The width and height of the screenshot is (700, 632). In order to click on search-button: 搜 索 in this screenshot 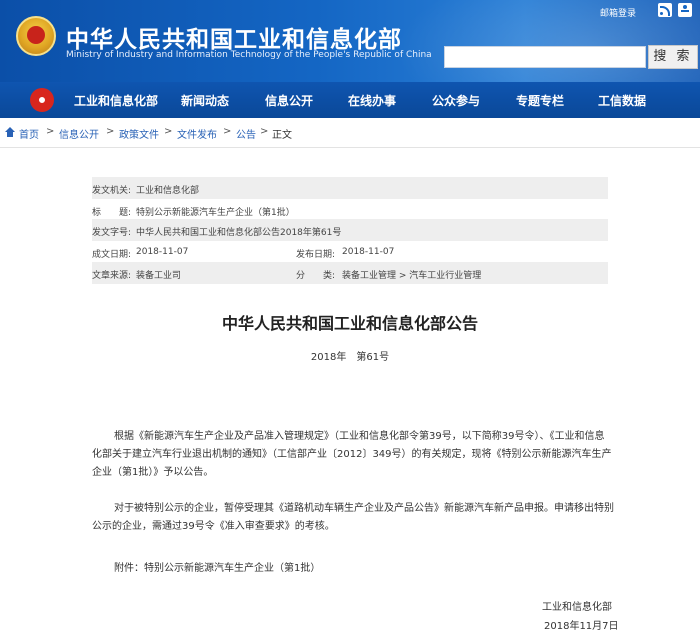, I will do `click(673, 57)`.